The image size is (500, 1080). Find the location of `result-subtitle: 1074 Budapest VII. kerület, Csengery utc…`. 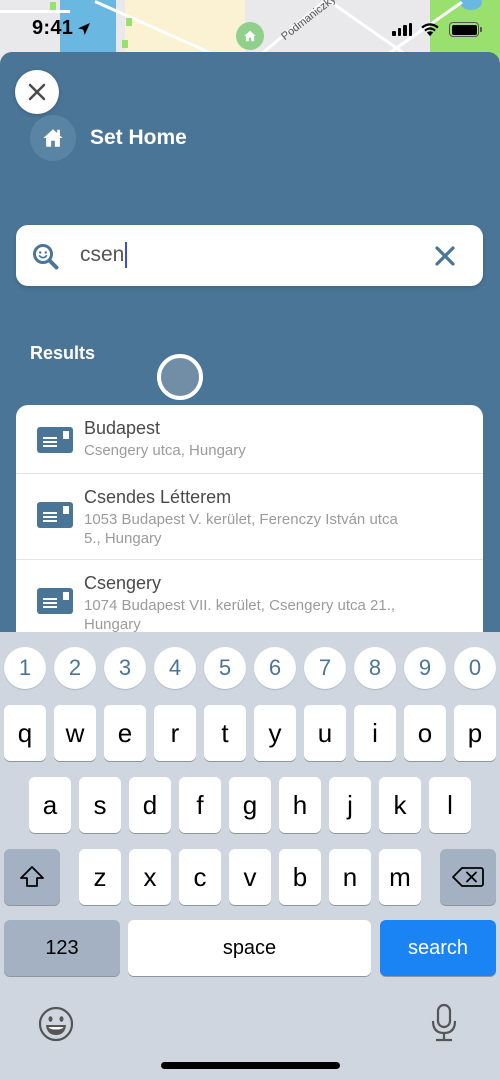

result-subtitle: 1074 Budapest VII. kerület, Csengery utc… is located at coordinates (240, 615).